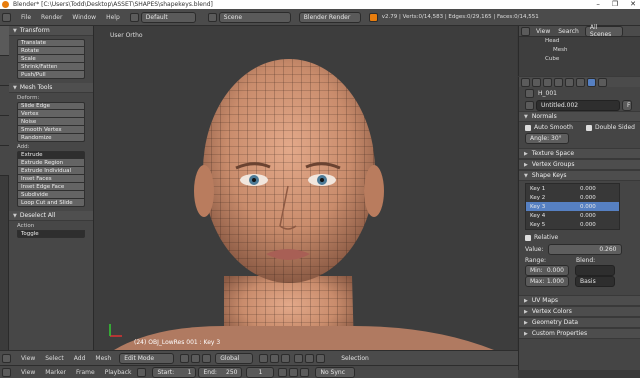 This screenshot has width=640, height=378. I want to click on proportional-edit-icon, so click(299, 358).